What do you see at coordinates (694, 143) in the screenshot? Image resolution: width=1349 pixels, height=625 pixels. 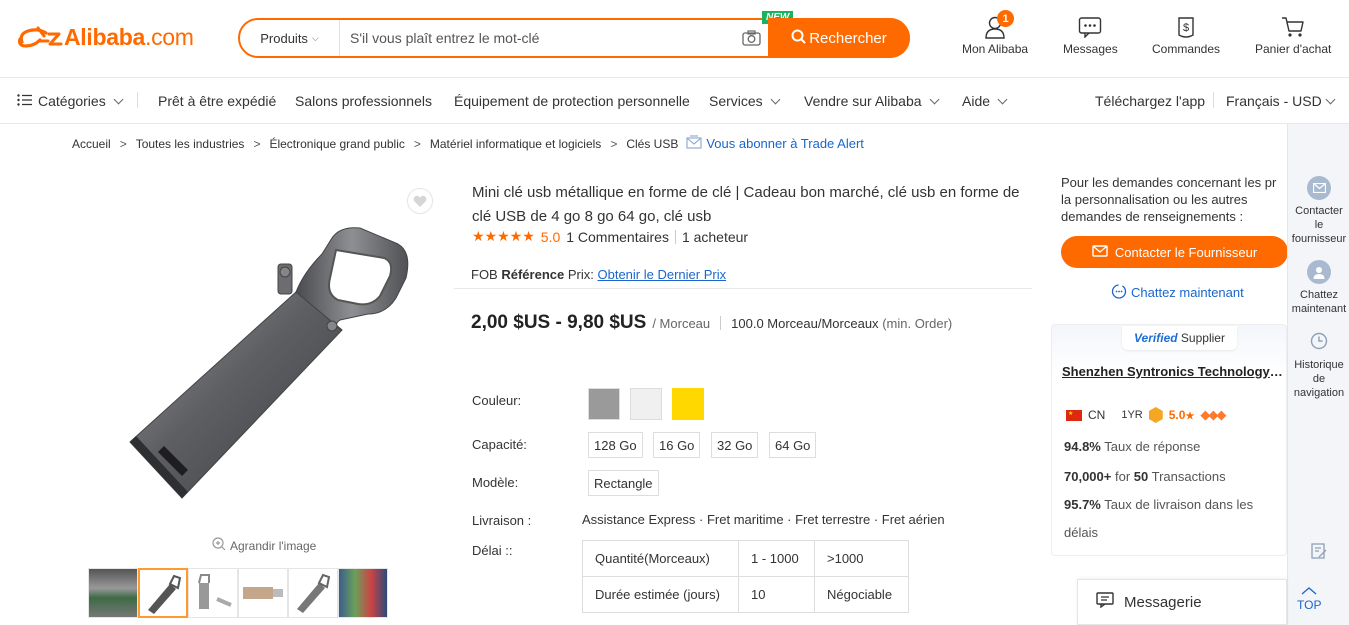 I see `mail-icon` at bounding box center [694, 143].